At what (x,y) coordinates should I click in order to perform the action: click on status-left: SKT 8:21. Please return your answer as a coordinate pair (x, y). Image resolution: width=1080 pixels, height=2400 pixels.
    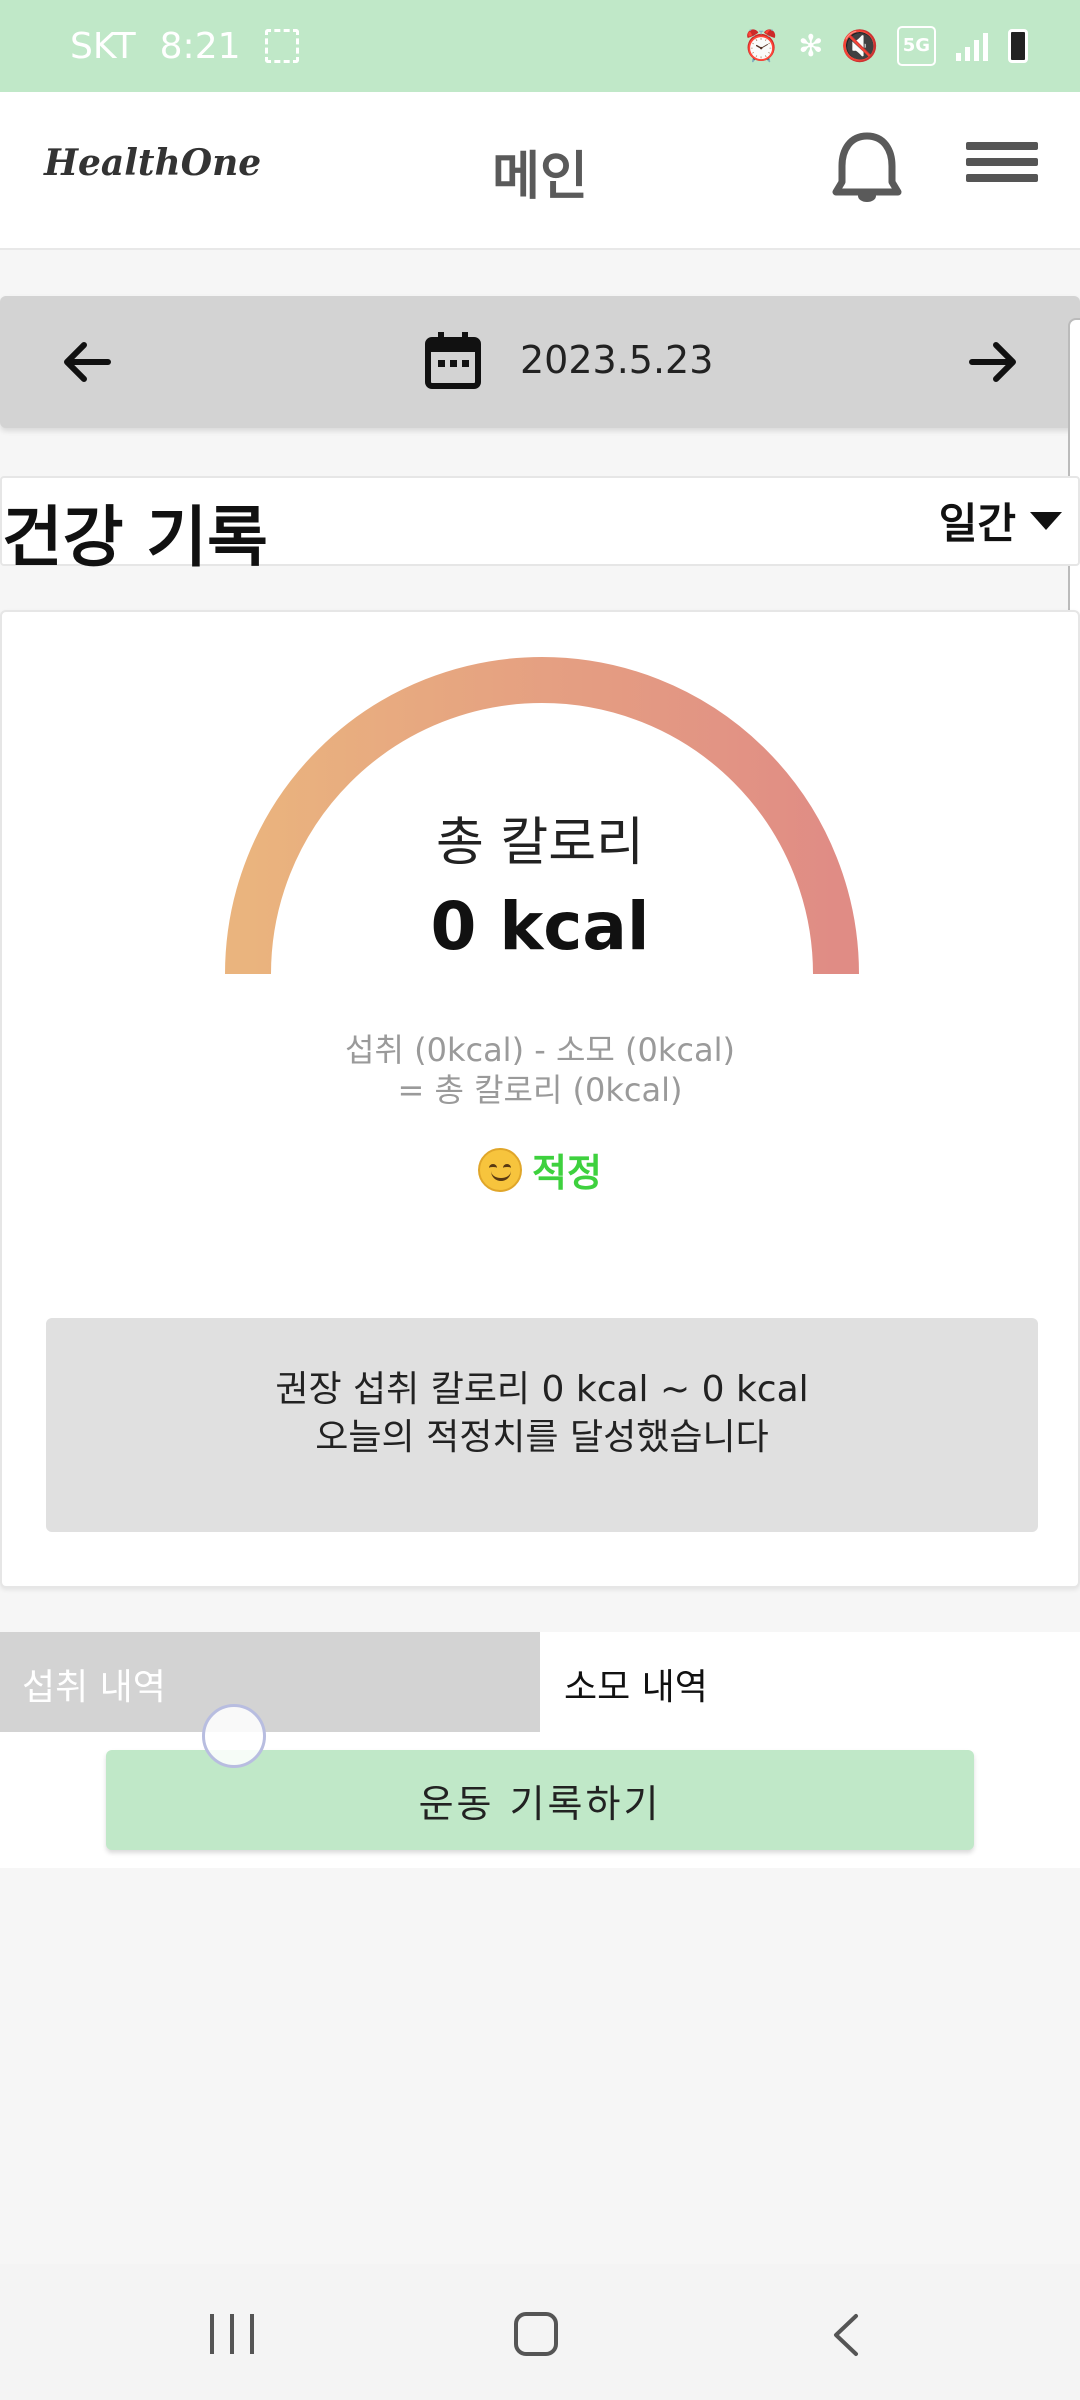
    Looking at the image, I should click on (184, 46).